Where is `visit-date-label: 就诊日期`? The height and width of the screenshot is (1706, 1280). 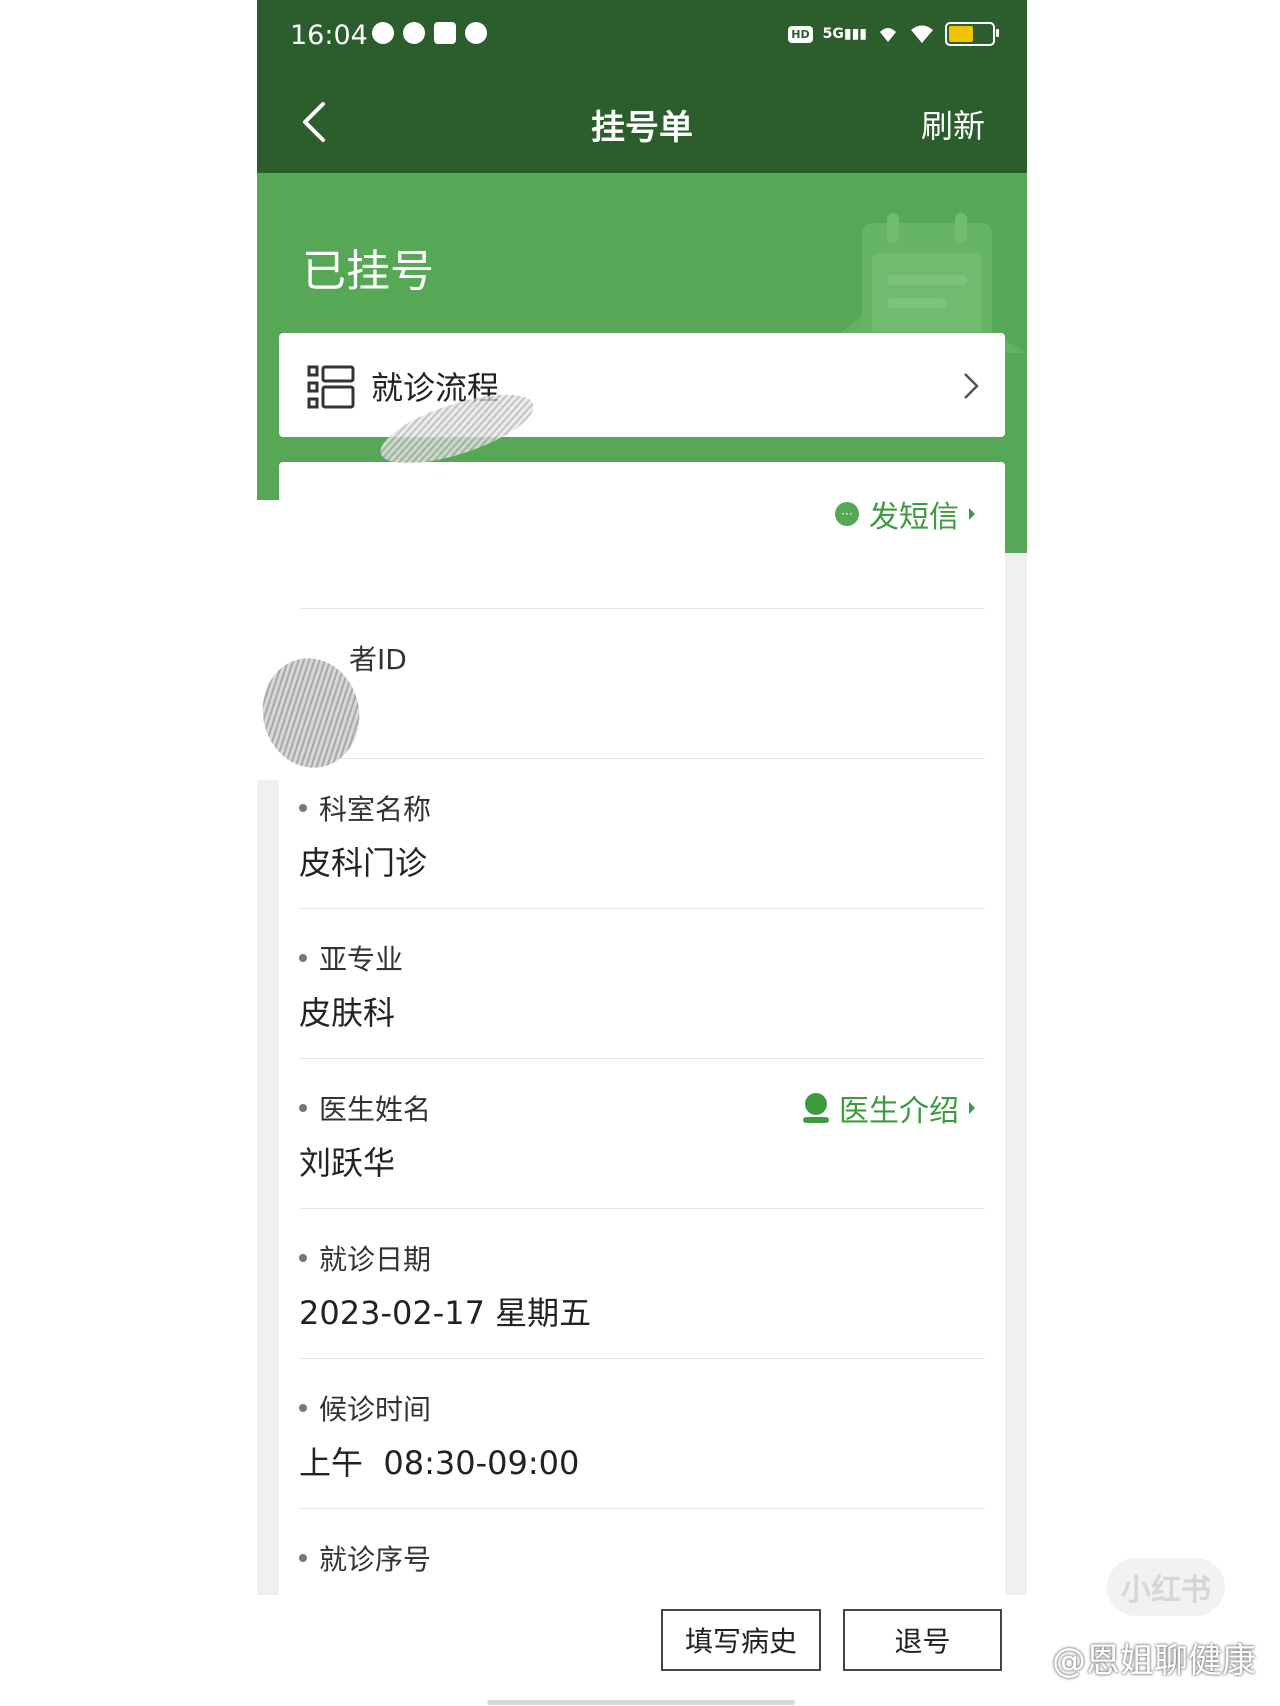
visit-date-label: 就诊日期 is located at coordinates (365, 1258).